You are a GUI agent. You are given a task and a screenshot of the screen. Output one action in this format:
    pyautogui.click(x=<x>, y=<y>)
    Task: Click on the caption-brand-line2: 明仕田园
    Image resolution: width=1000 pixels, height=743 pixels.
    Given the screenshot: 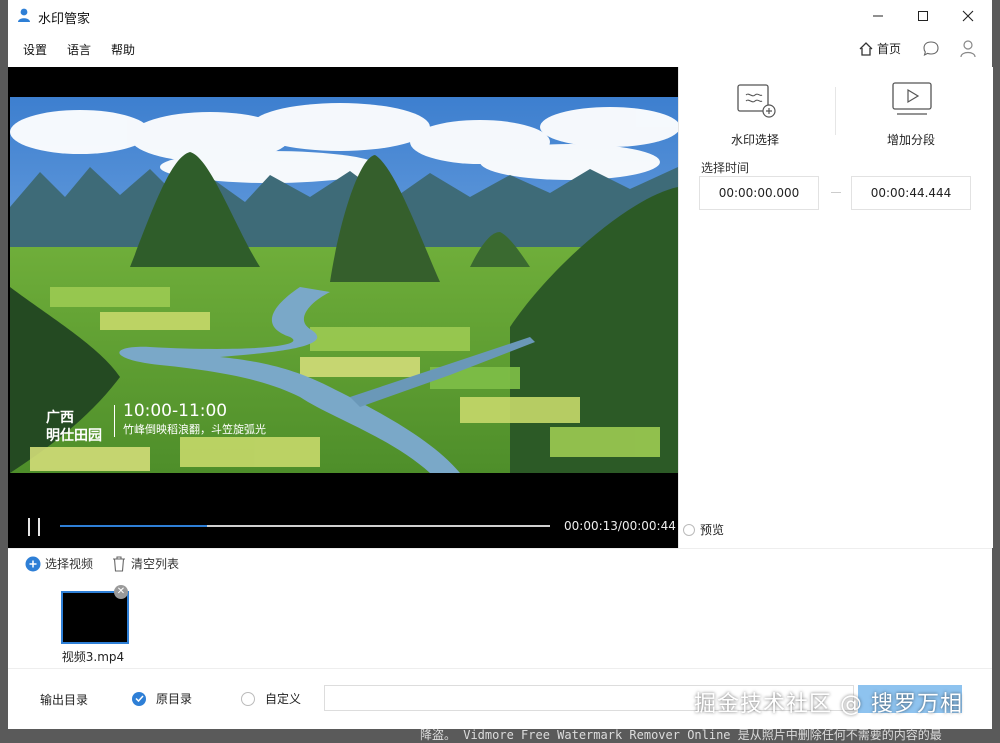 What is the action you would take?
    pyautogui.click(x=74, y=436)
    